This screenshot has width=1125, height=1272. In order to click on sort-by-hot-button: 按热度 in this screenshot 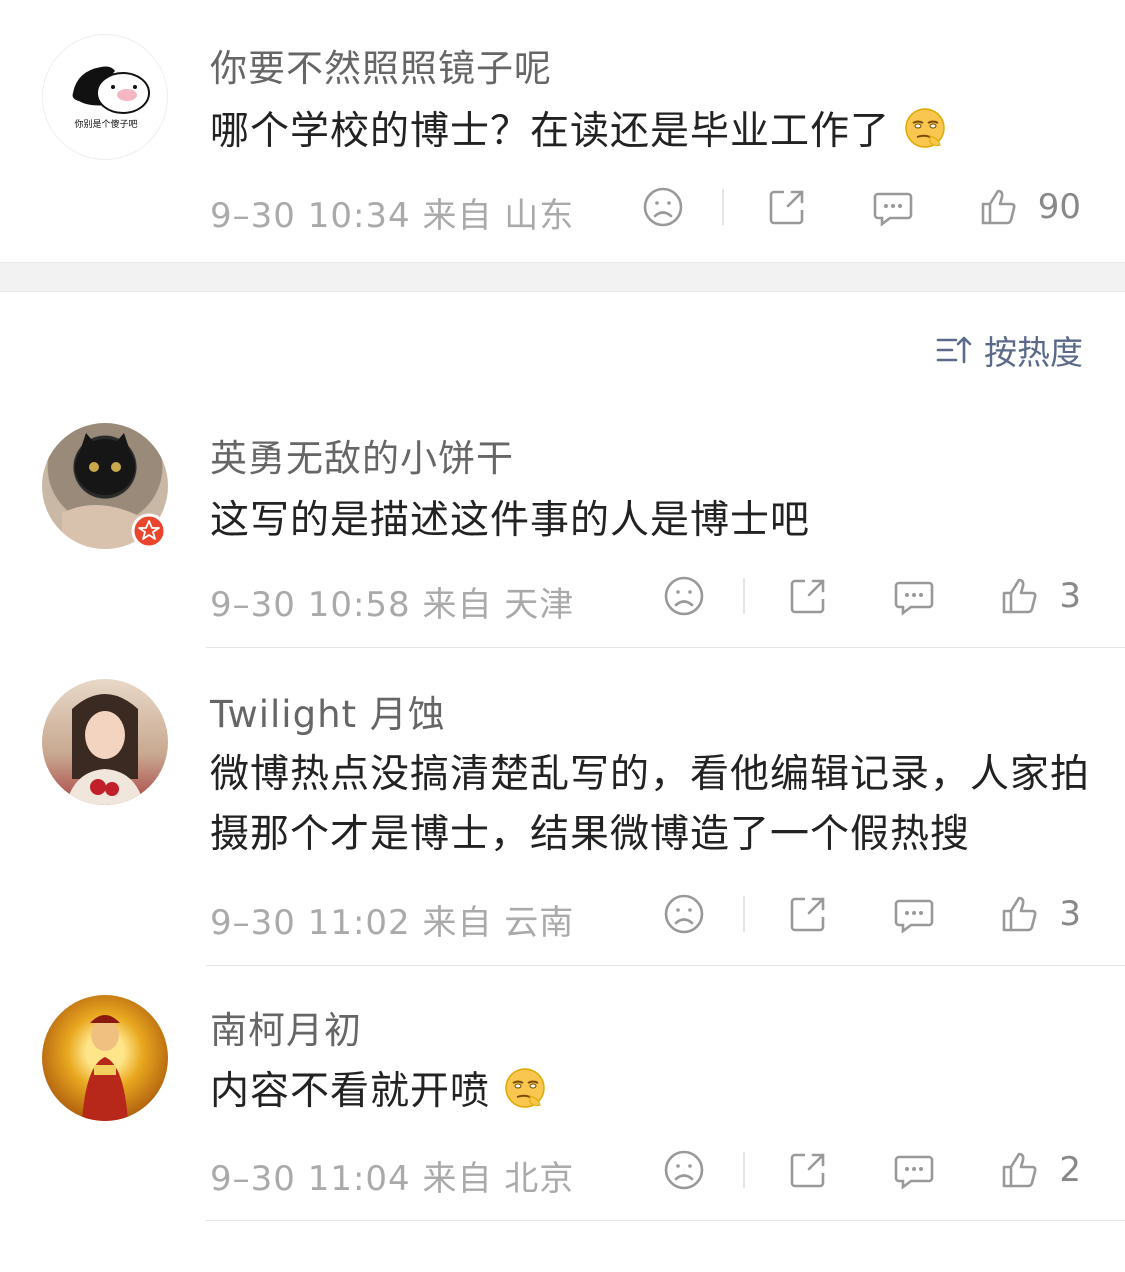, I will do `click(1009, 350)`.